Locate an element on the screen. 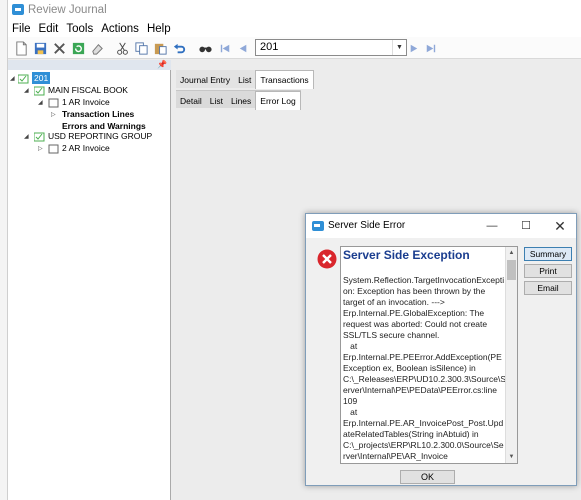 The image size is (581, 500). tree-node-transaction-lines: Transaction Lines is located at coordinates (98, 114).